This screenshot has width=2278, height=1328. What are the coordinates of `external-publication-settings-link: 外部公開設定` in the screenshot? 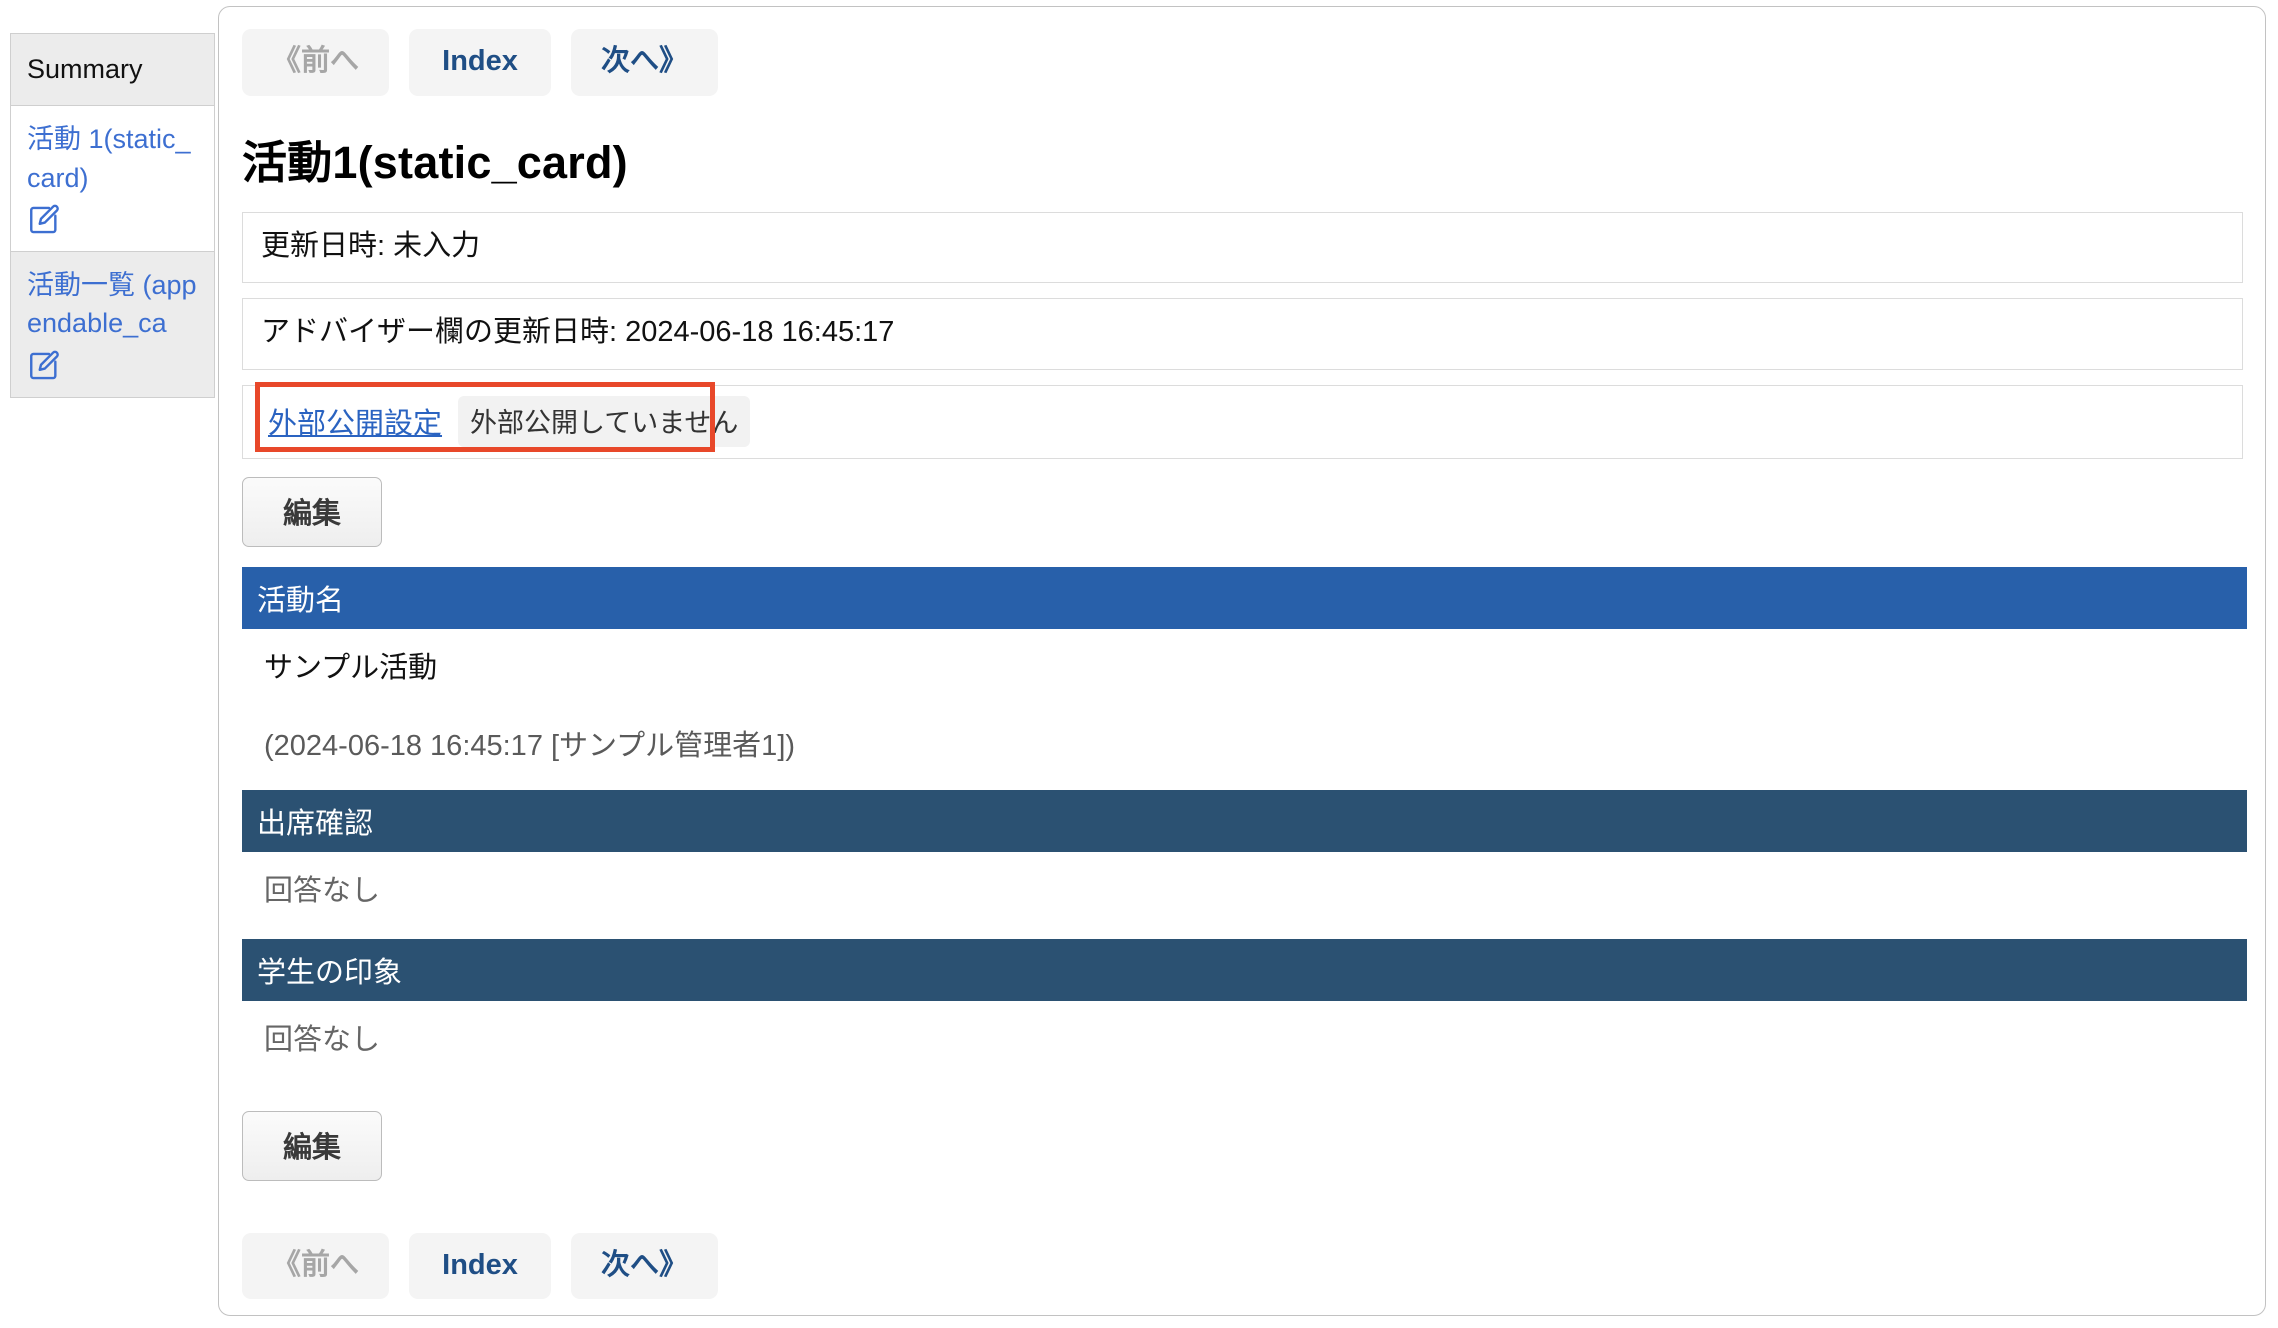 It's located at (355, 421).